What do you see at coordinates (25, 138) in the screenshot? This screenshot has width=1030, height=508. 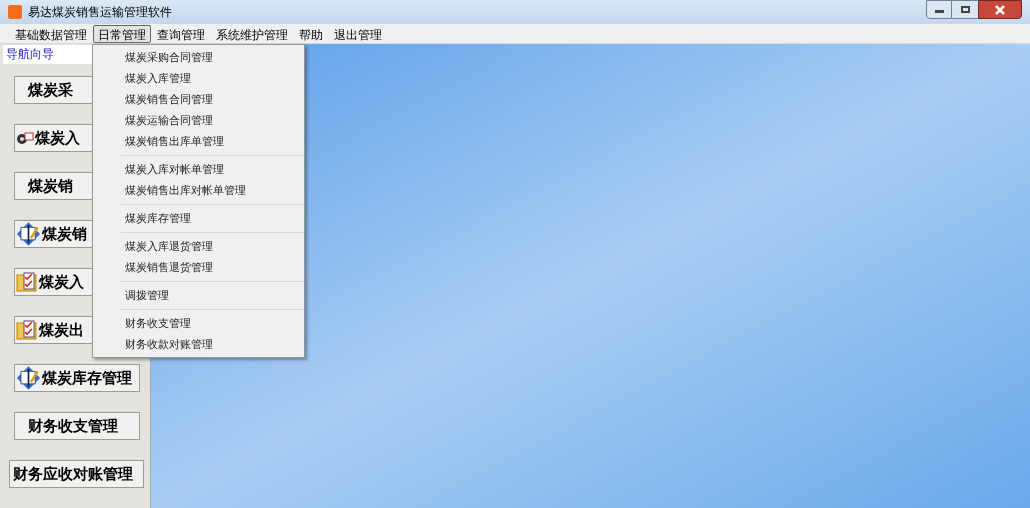 I see `gear-icon` at bounding box center [25, 138].